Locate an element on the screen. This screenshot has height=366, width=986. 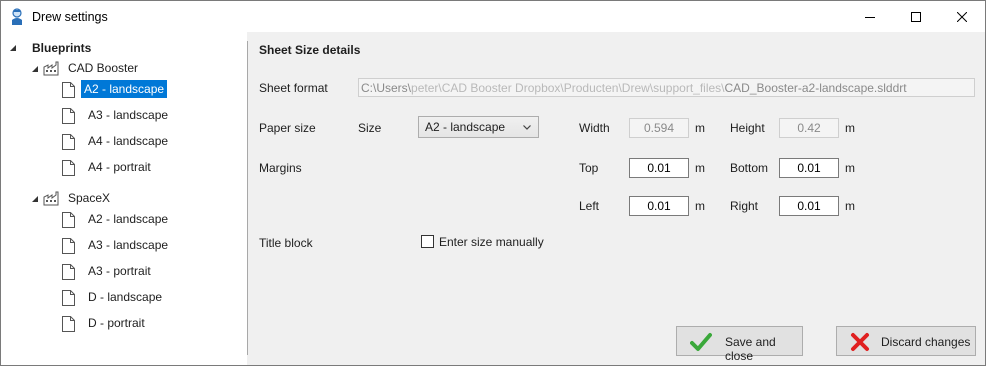
top-margin-field: 0.01 is located at coordinates (659, 168).